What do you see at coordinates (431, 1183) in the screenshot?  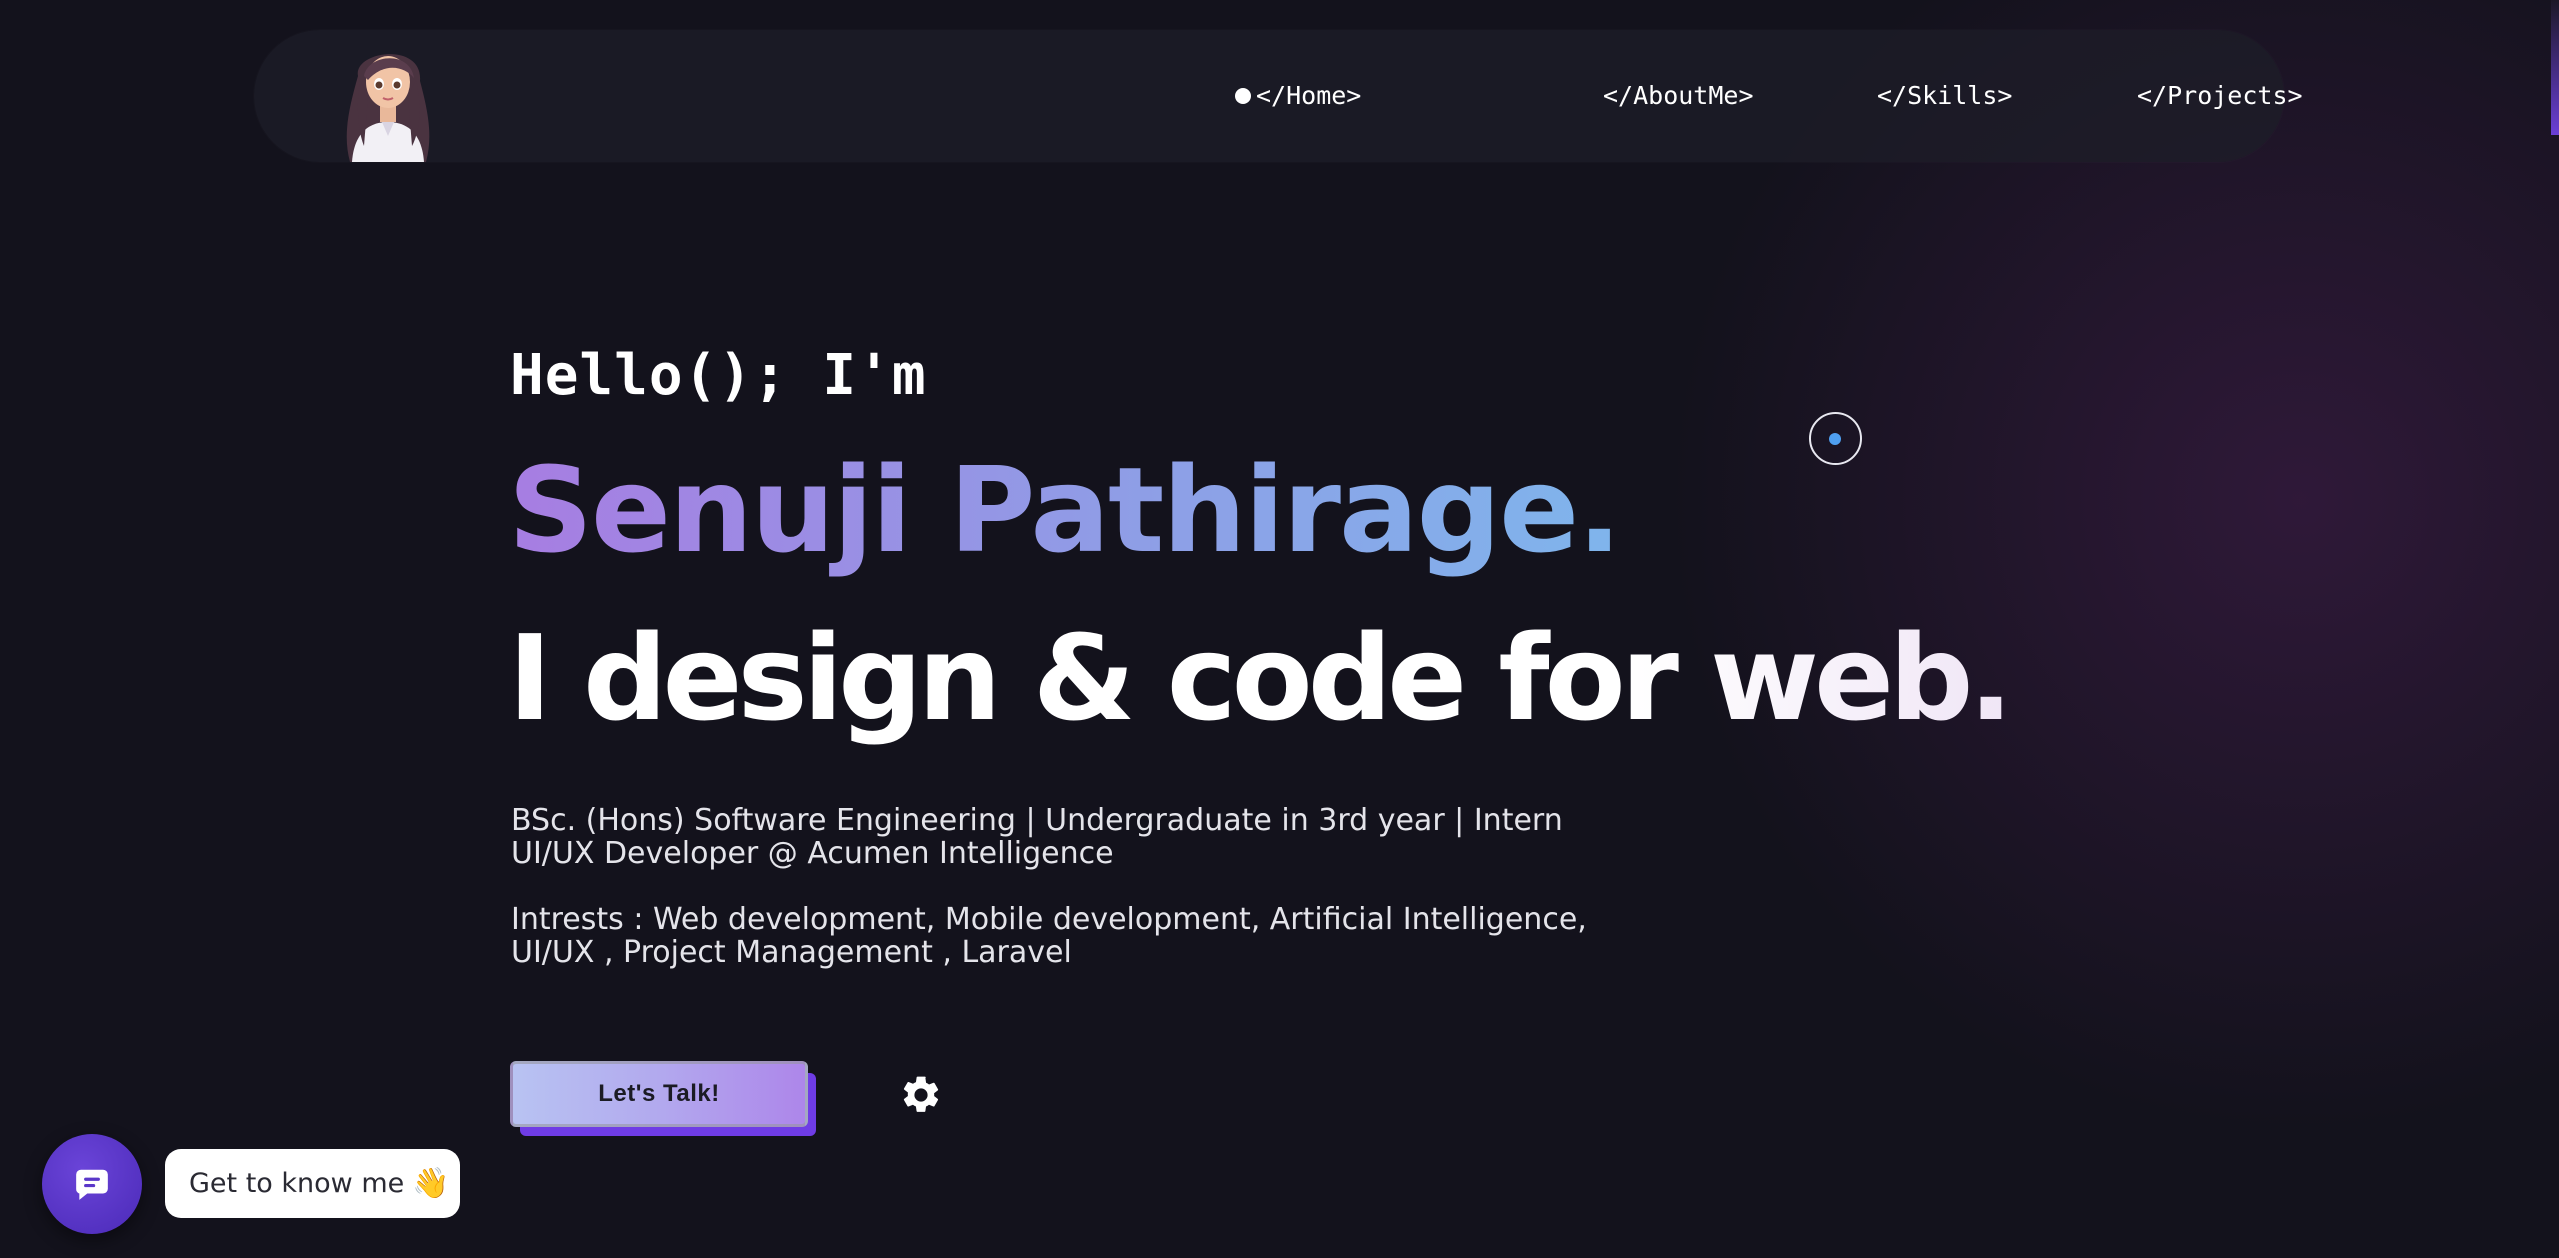 I see `wave-emoji-icon: 👋` at bounding box center [431, 1183].